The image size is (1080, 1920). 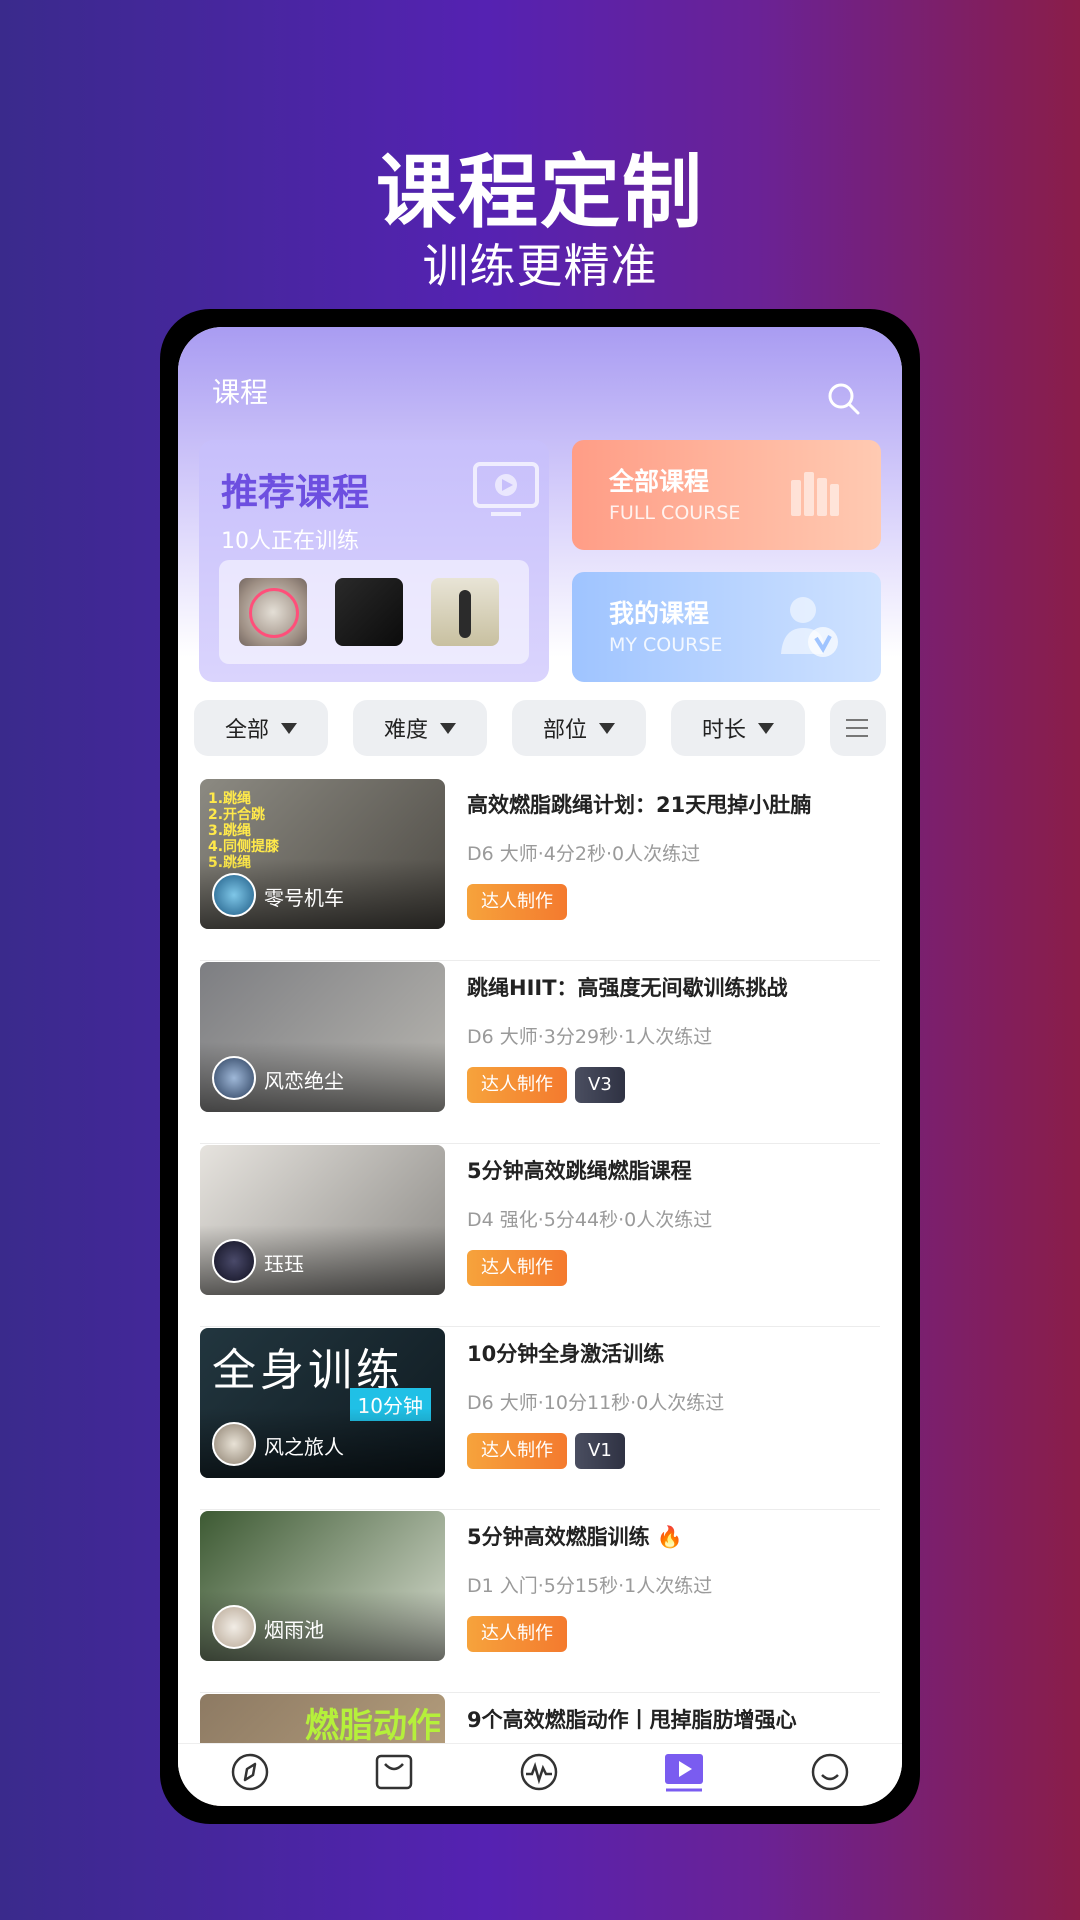 What do you see at coordinates (246, 730) in the screenshot?
I see `filter-all-label: 全部` at bounding box center [246, 730].